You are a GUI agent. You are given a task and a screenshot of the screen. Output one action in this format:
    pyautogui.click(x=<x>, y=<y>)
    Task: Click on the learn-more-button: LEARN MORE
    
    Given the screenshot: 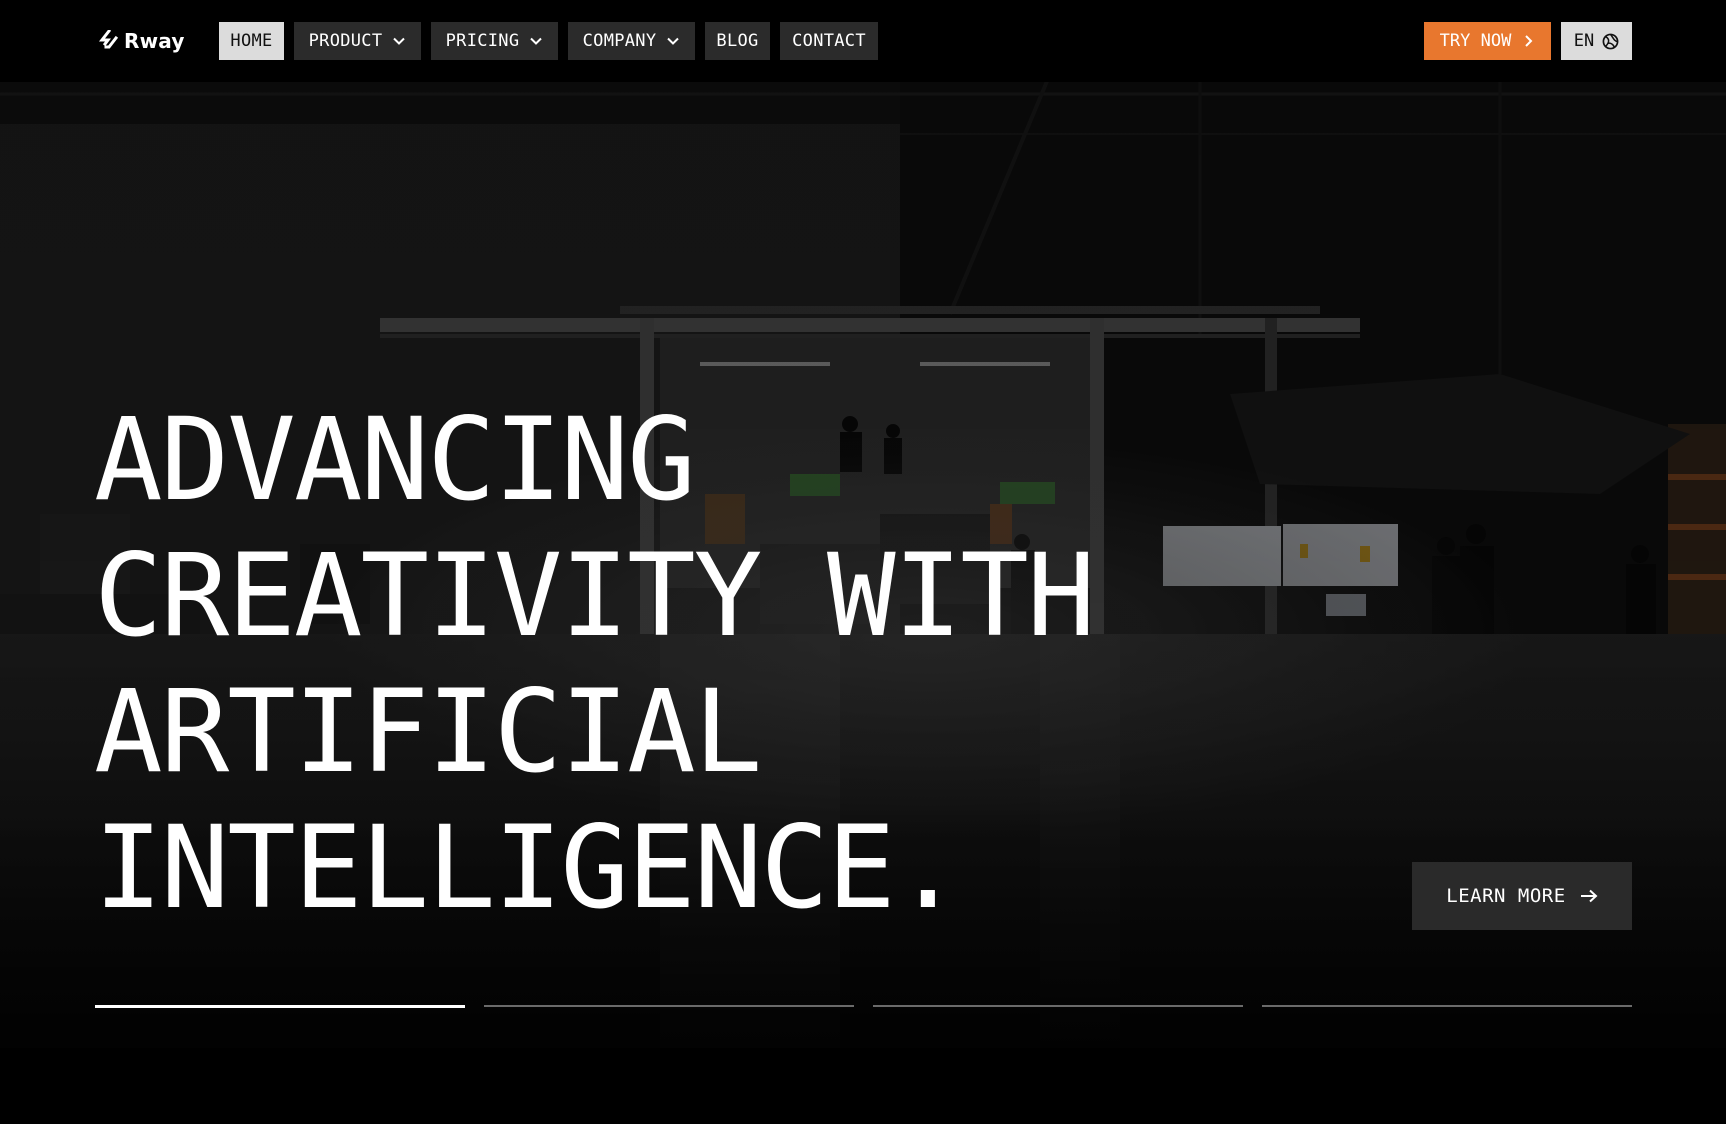 What is the action you would take?
    pyautogui.click(x=1522, y=896)
    